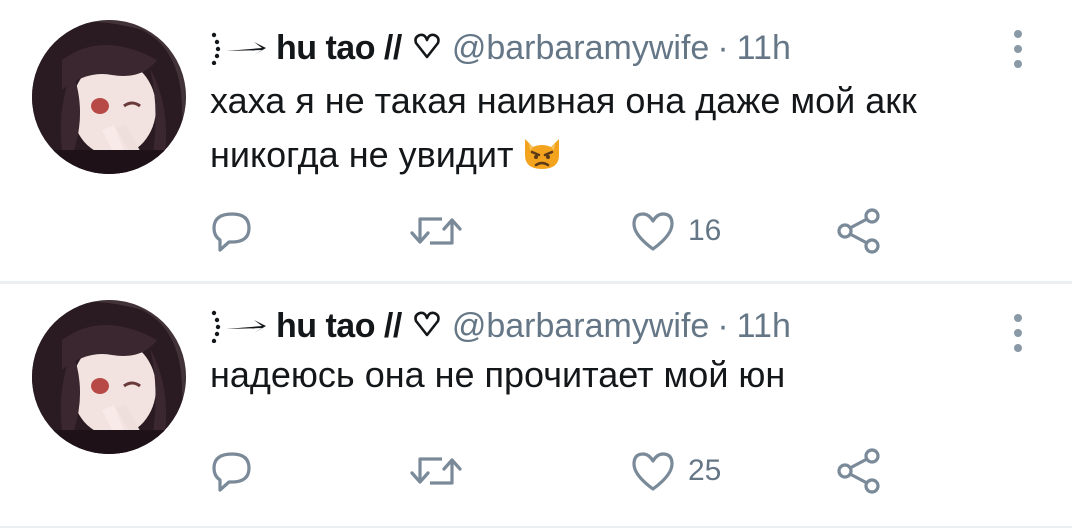  What do you see at coordinates (542, 159) in the screenshot?
I see `pouting-cat-emoji` at bounding box center [542, 159].